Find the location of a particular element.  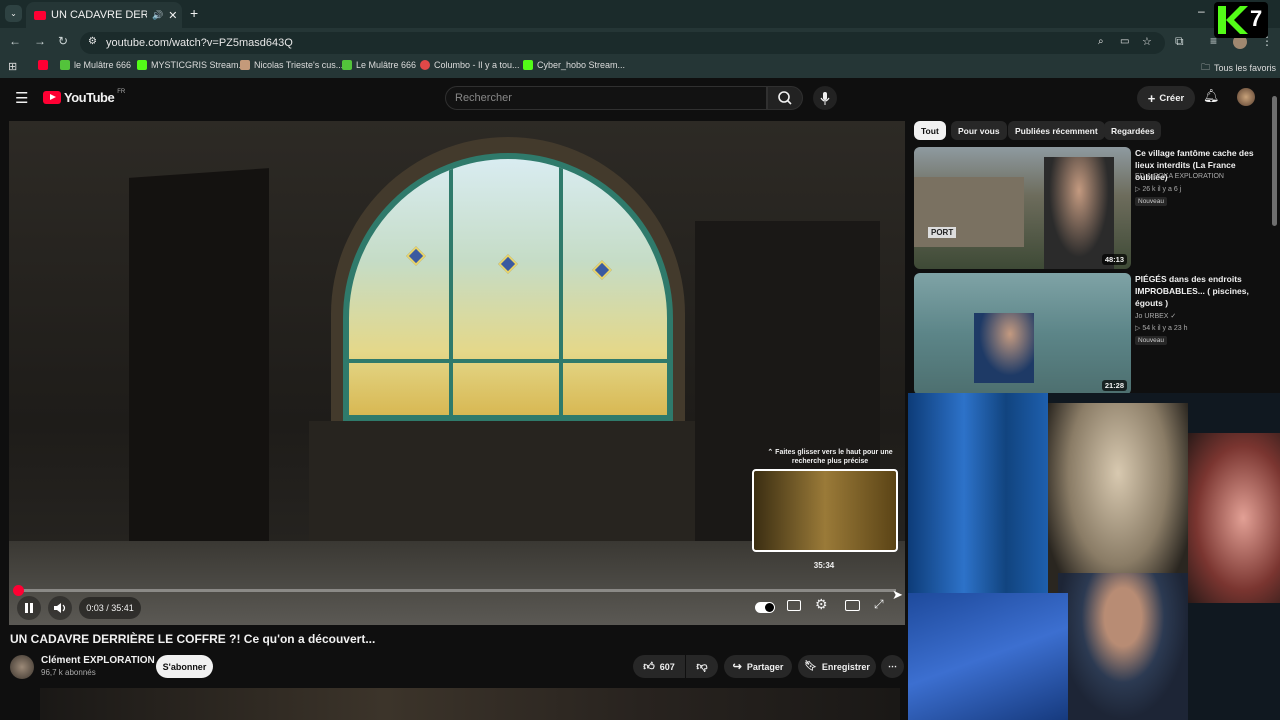

pause-icon is located at coordinates (29, 608).